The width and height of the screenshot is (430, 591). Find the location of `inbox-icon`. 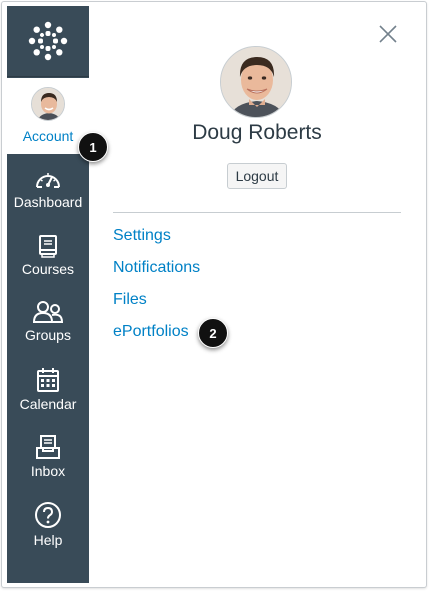

inbox-icon is located at coordinates (48, 447).